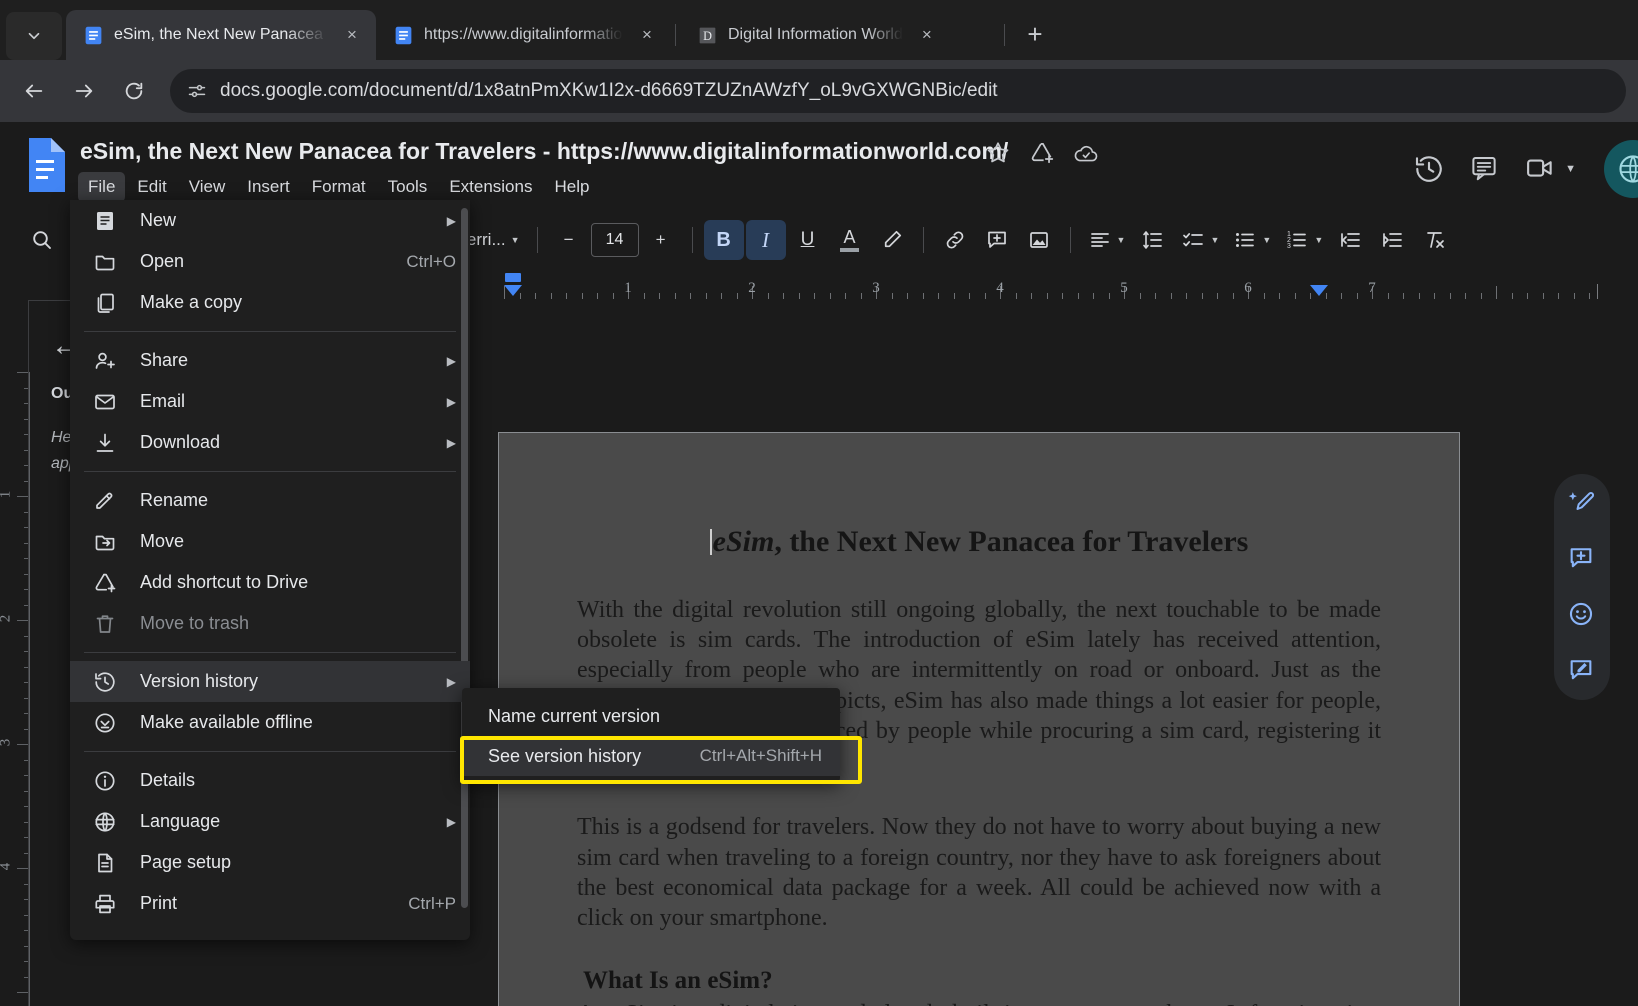  What do you see at coordinates (1582, 559) in the screenshot?
I see `add-comment-icon` at bounding box center [1582, 559].